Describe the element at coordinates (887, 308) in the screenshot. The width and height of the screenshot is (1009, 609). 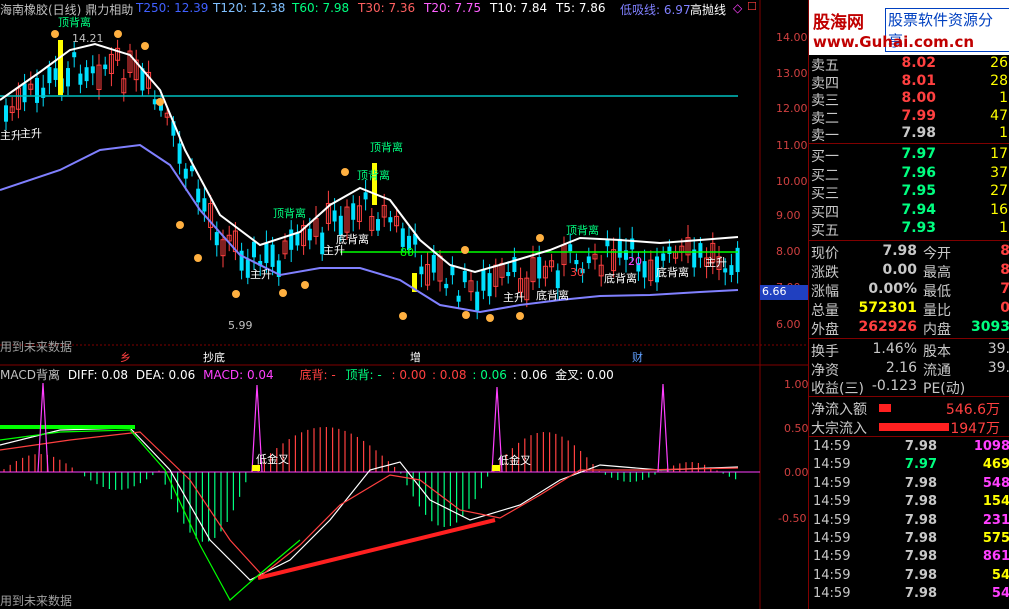
I see `stat-value: 572301` at that location.